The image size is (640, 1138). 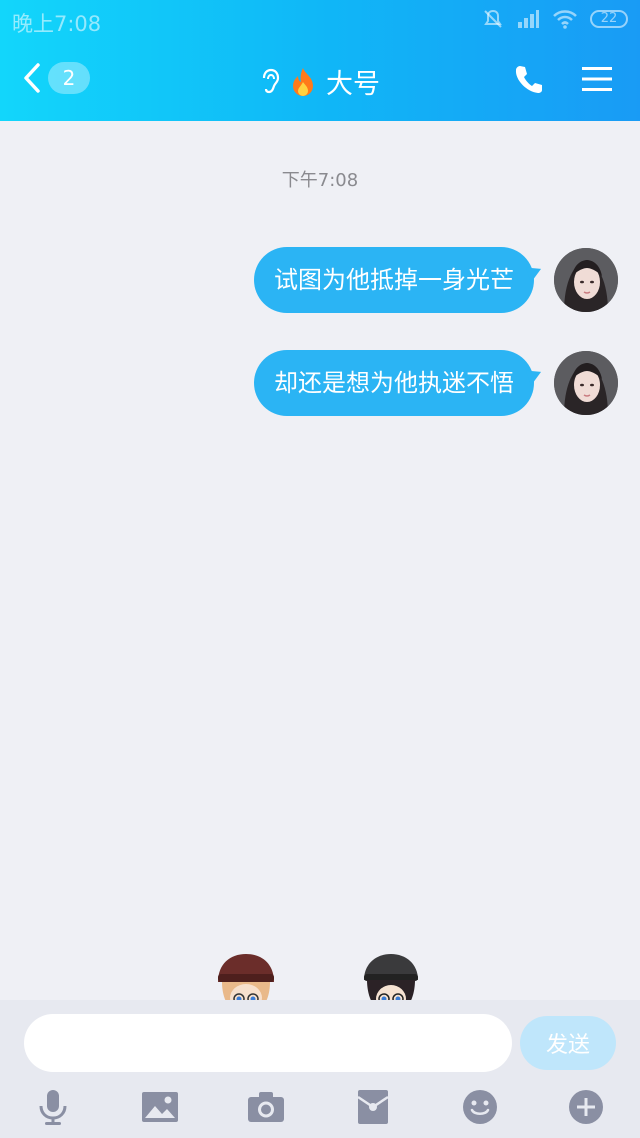 I want to click on wifi-icon, so click(x=565, y=19).